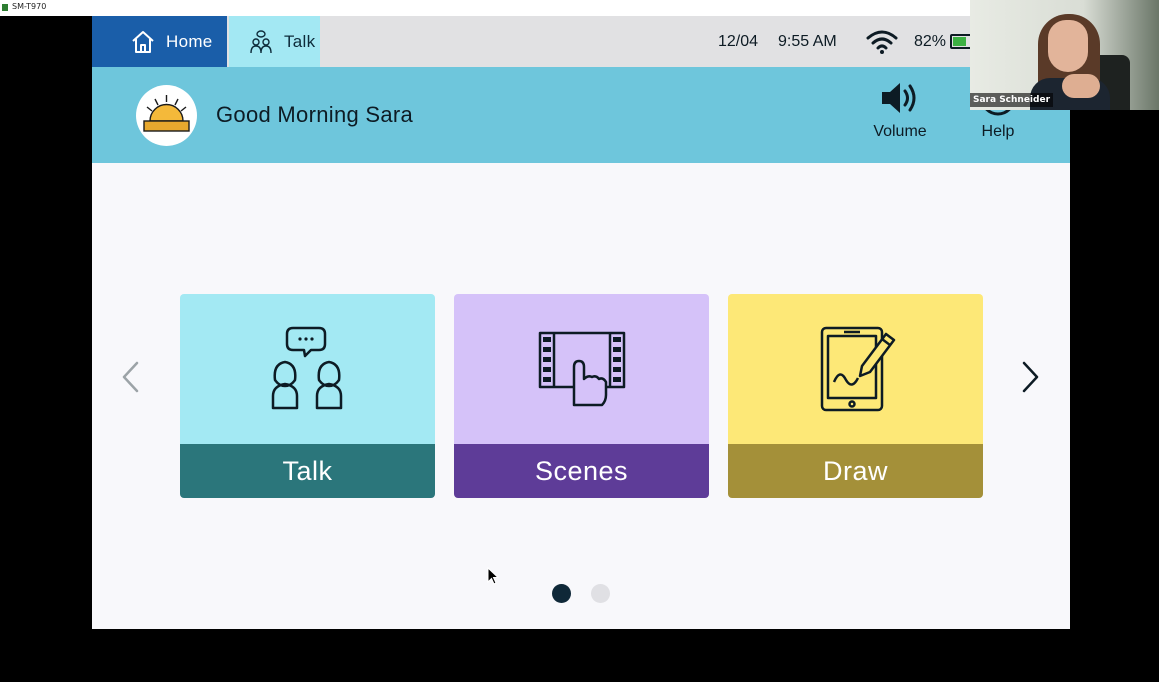  I want to click on talk-card-label: Talk, so click(307, 471).